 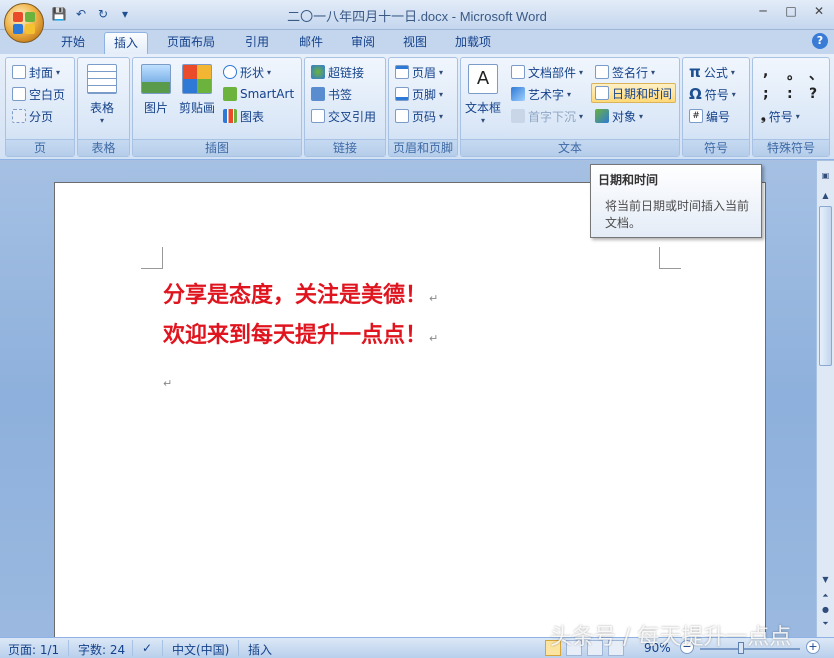 What do you see at coordinates (102, 94) in the screenshot?
I see `table-button: 表格 ▾` at bounding box center [102, 94].